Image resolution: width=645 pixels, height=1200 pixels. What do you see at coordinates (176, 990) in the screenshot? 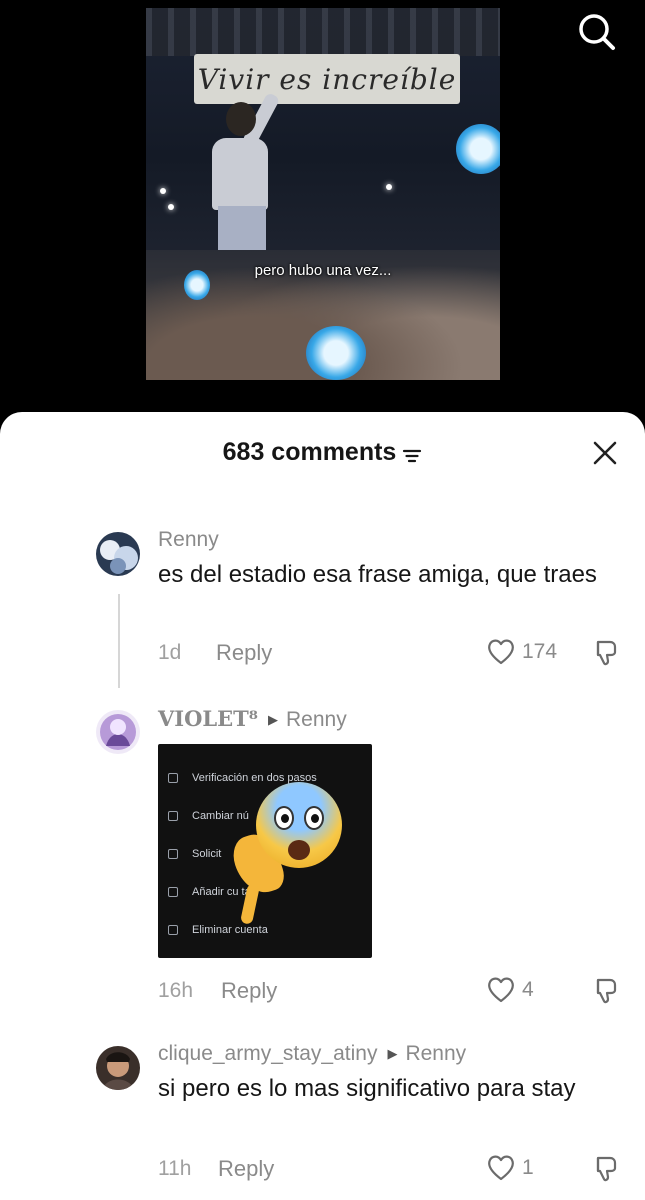
I see `comment-time: 16h` at bounding box center [176, 990].